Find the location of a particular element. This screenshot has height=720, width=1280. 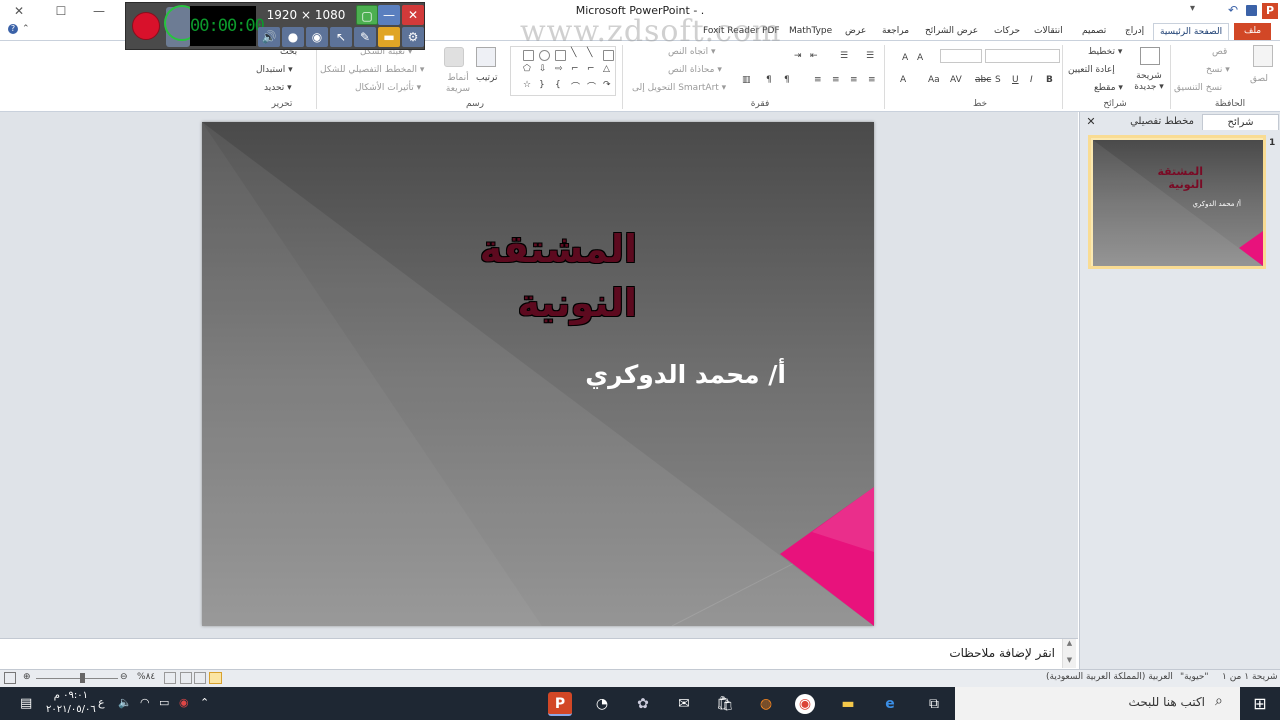

quick-styles-button: أنماط سريعة is located at coordinates (458, 84).